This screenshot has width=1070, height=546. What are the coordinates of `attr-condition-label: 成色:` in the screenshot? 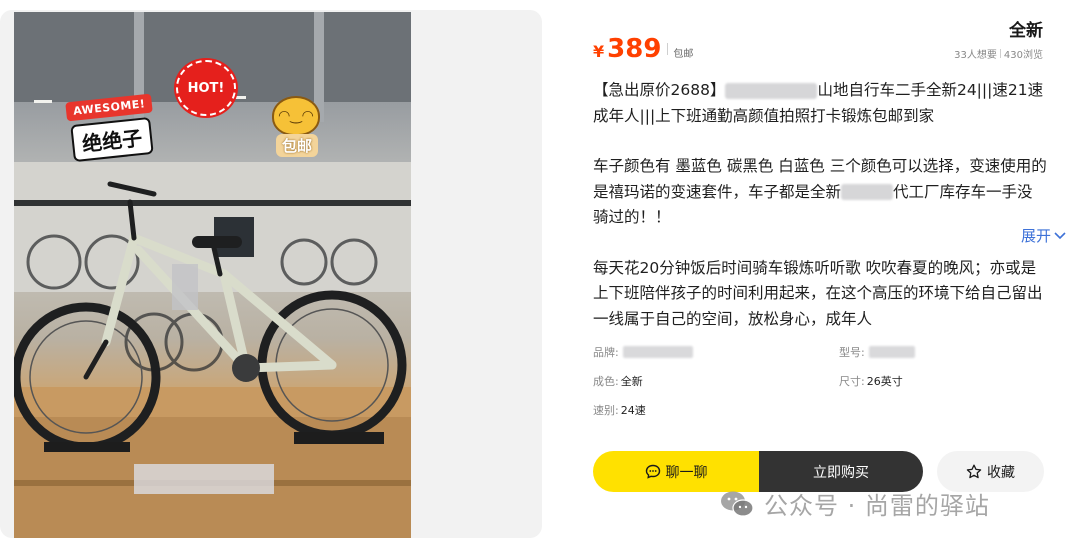 It's located at (606, 381).